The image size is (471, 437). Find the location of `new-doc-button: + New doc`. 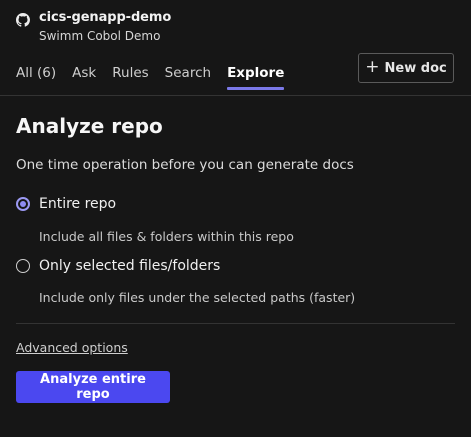

new-doc-button: + New doc is located at coordinates (406, 68).